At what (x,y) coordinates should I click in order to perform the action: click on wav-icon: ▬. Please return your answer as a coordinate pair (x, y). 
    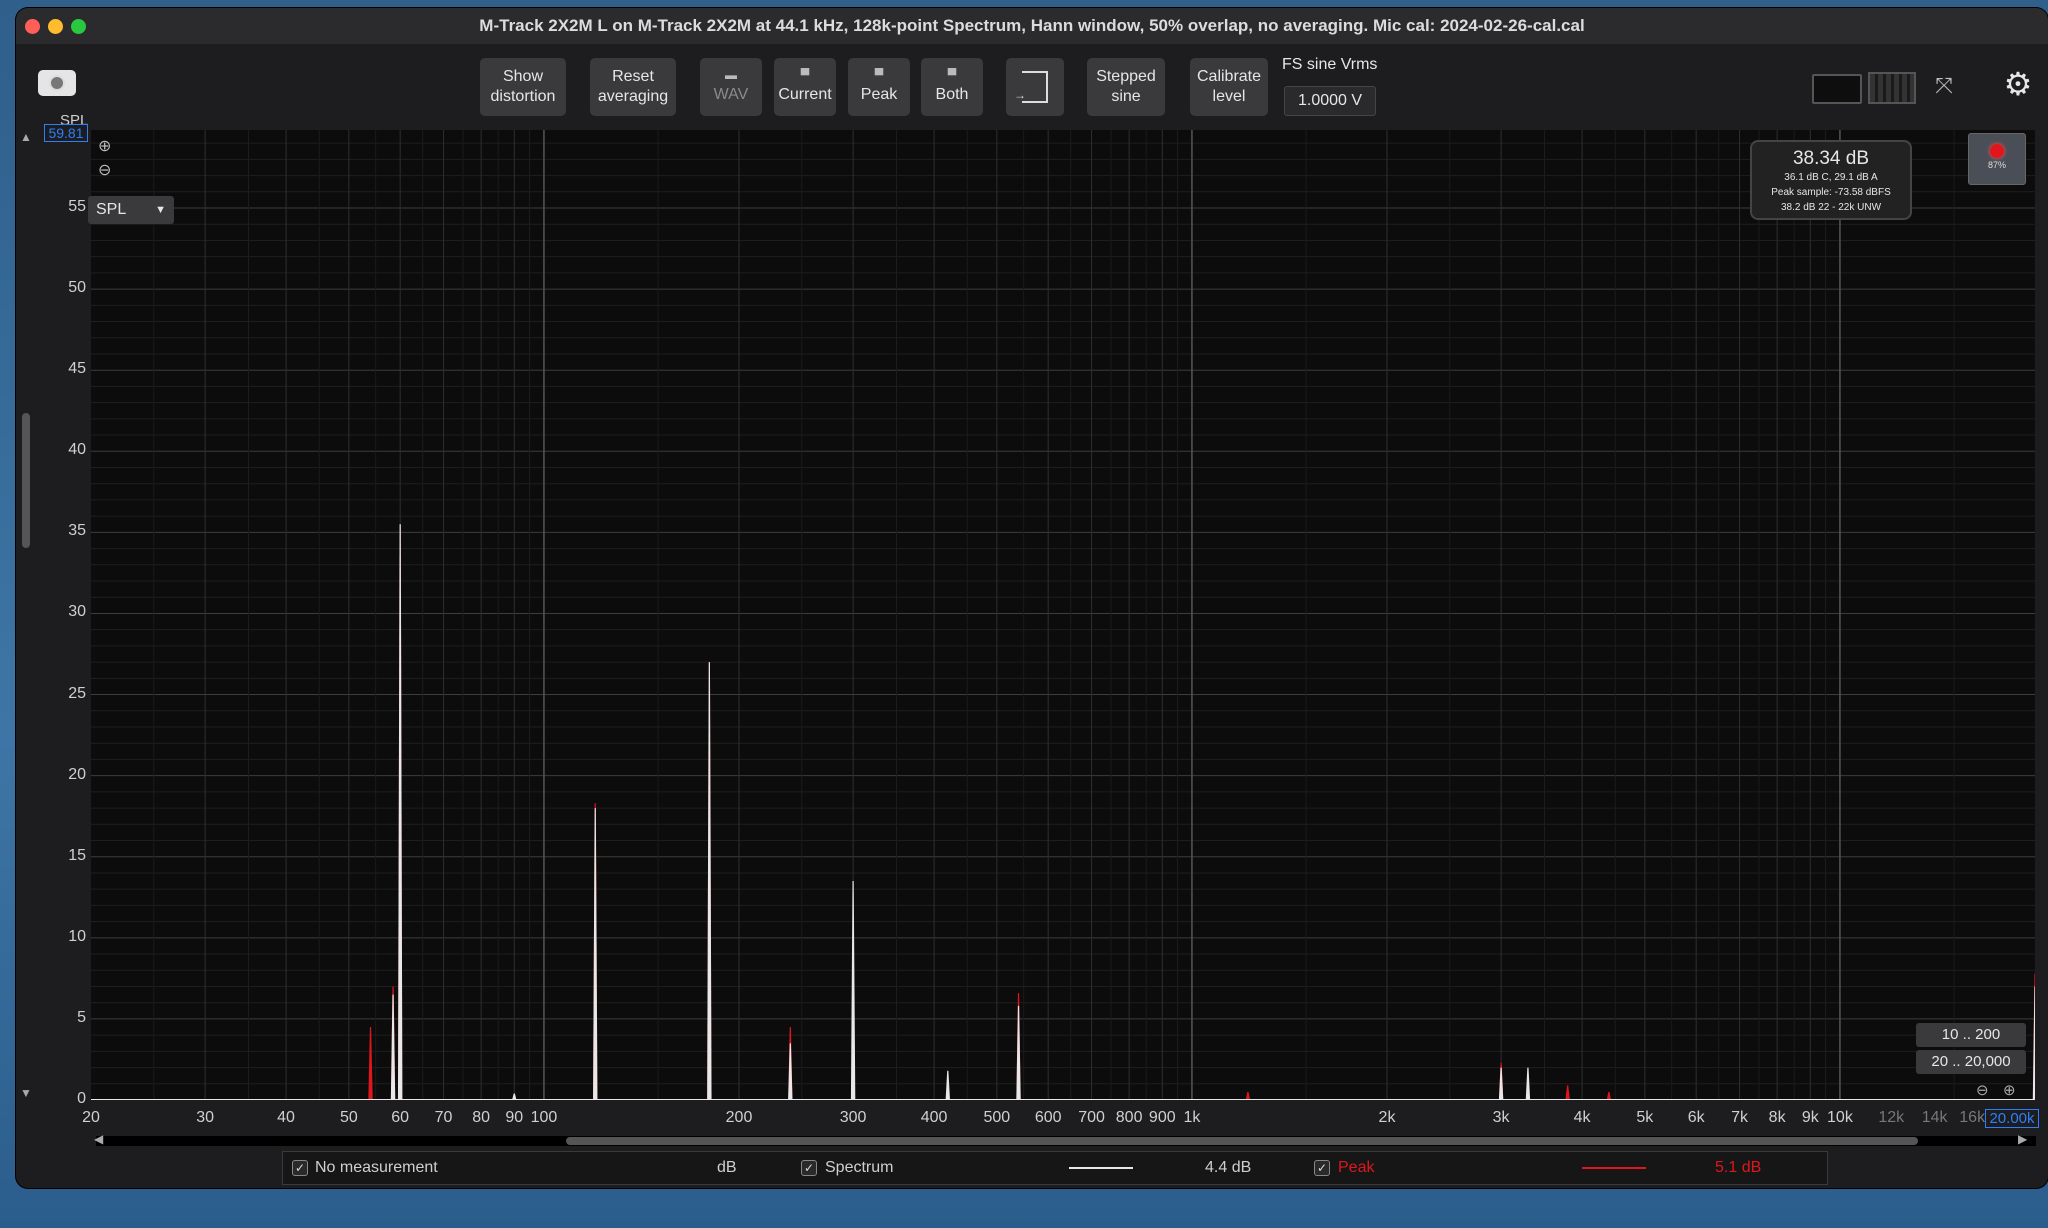
    Looking at the image, I should click on (731, 75).